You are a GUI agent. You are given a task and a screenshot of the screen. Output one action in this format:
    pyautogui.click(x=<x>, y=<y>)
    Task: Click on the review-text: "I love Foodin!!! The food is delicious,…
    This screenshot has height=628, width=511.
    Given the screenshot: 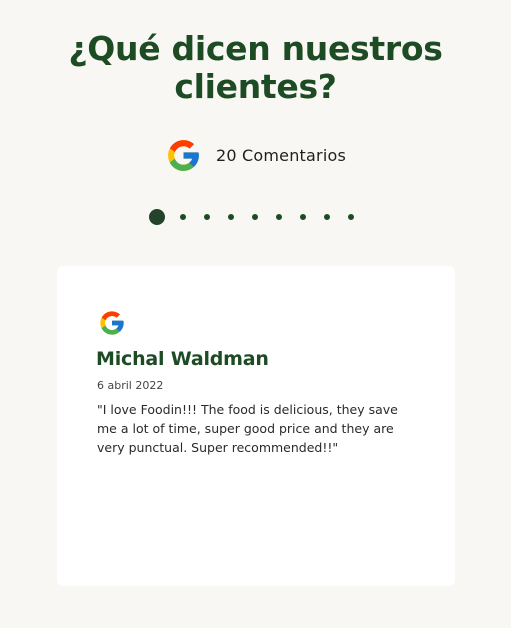 What is the action you would take?
    pyautogui.click(x=247, y=428)
    